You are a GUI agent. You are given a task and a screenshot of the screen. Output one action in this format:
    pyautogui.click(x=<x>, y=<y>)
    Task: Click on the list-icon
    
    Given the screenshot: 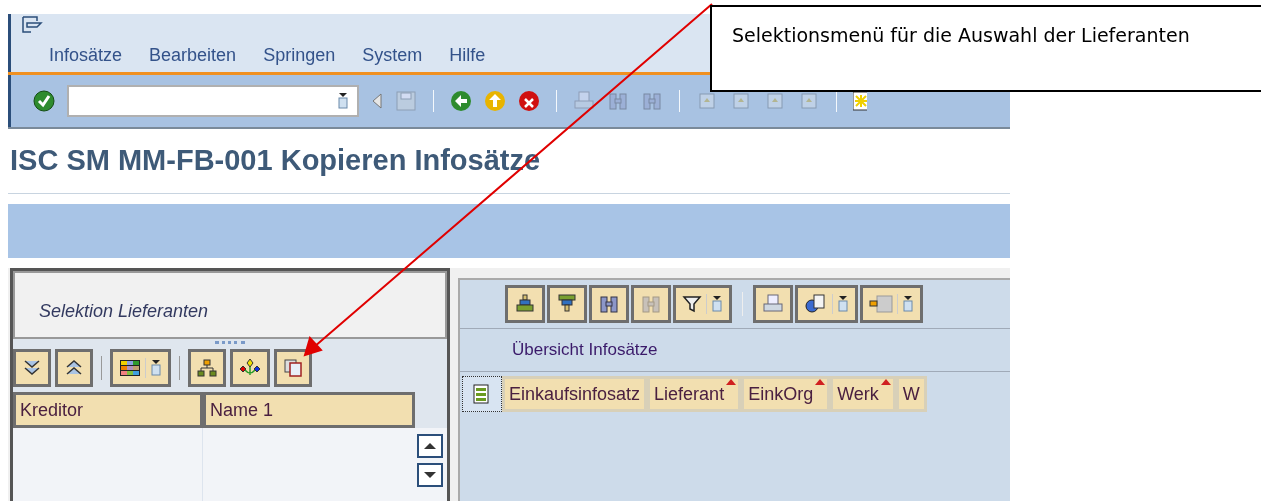 What is the action you would take?
    pyautogui.click(x=482, y=394)
    